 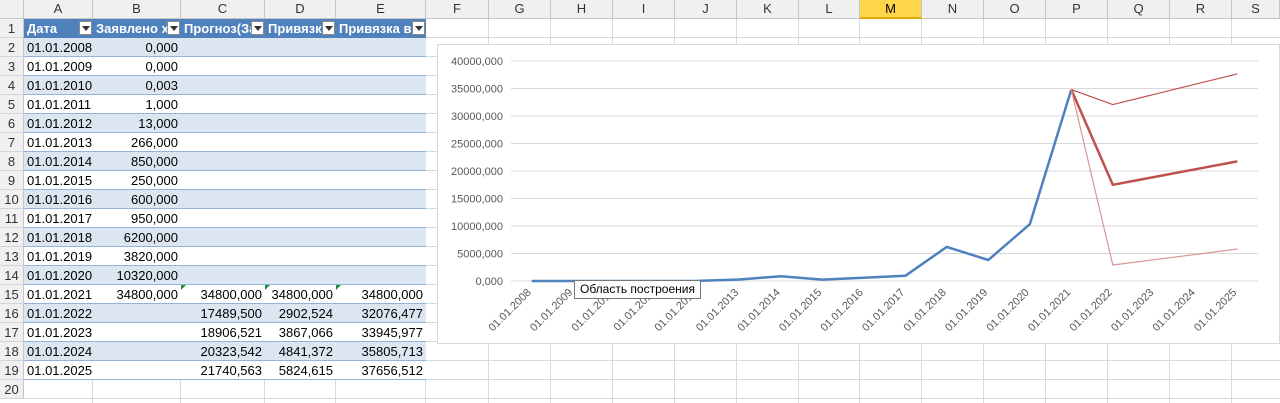 I want to click on column-header-f: F, so click(x=457, y=9).